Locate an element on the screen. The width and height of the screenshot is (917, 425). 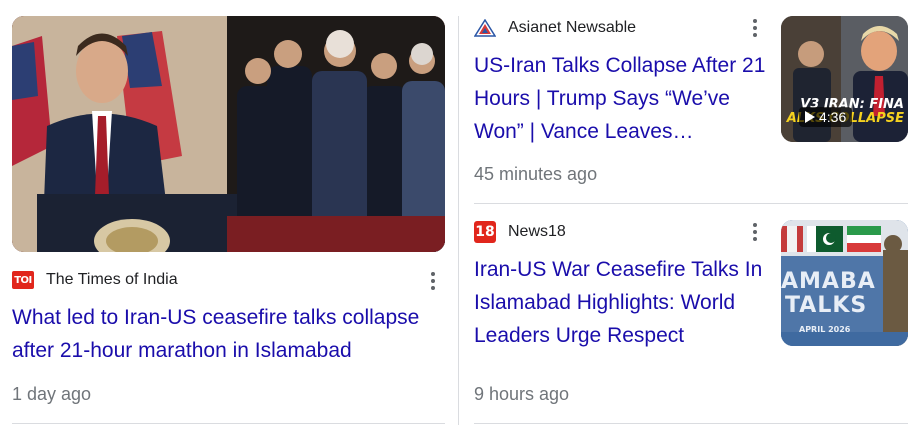
times-of-india-favicon-icon: TOI is located at coordinates (23, 280).